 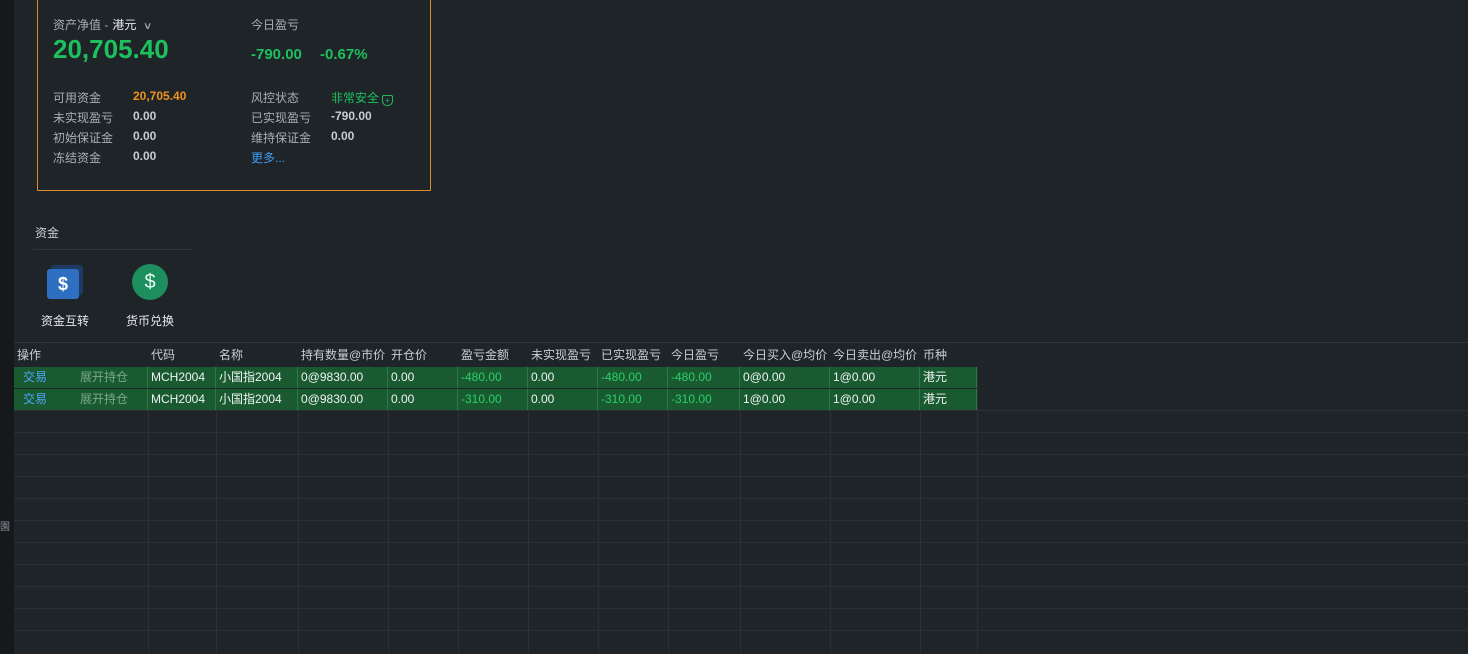 What do you see at coordinates (704, 377) in the screenshot?
I see `cell-today: -480.00` at bounding box center [704, 377].